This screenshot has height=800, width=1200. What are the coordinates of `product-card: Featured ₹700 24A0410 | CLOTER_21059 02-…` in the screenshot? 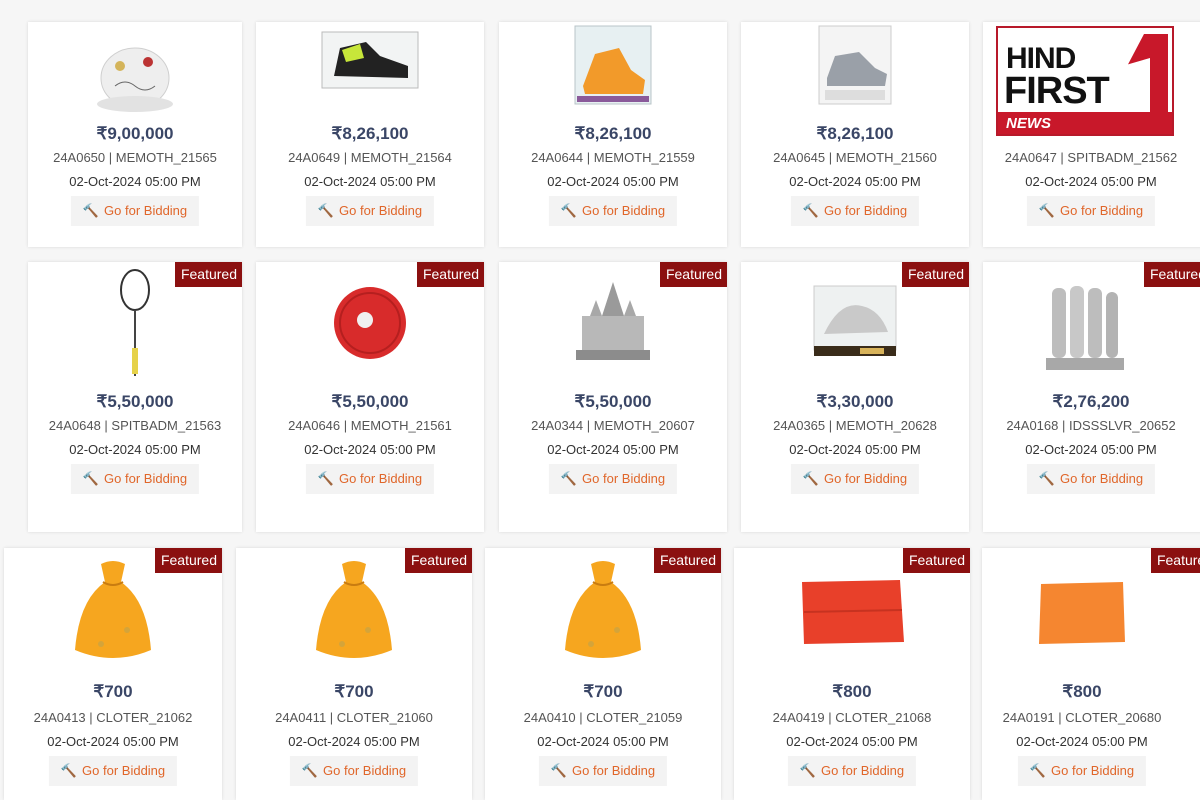 It's located at (603, 674).